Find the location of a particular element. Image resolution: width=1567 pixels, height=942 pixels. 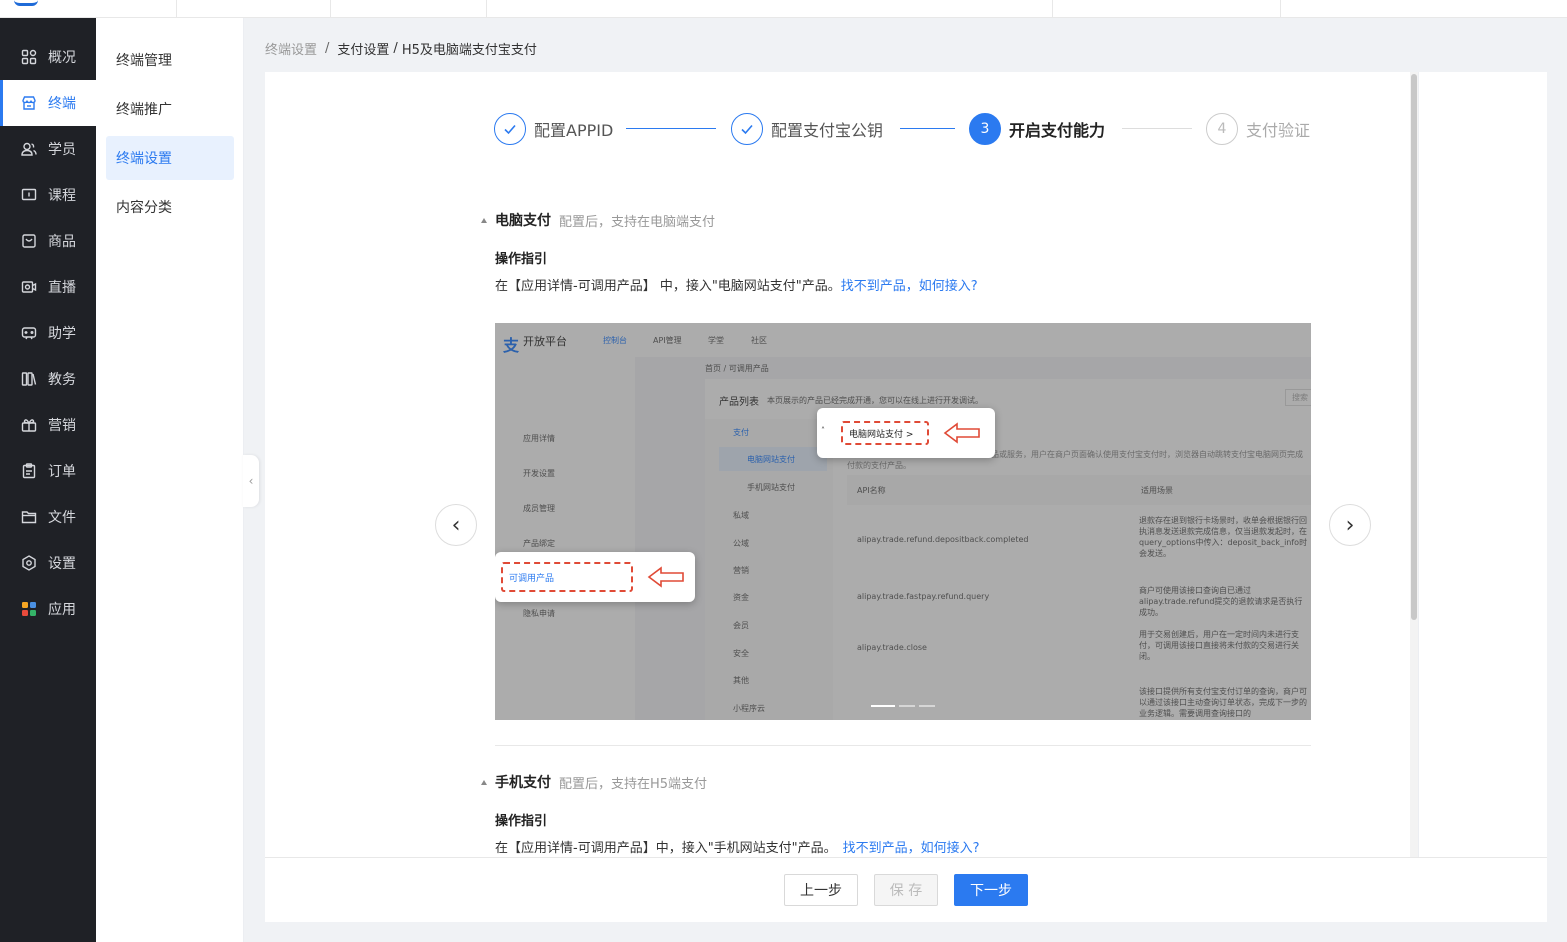

breadcrumb-item-current: H5及电脑端支付宝支付 is located at coordinates (469, 50).